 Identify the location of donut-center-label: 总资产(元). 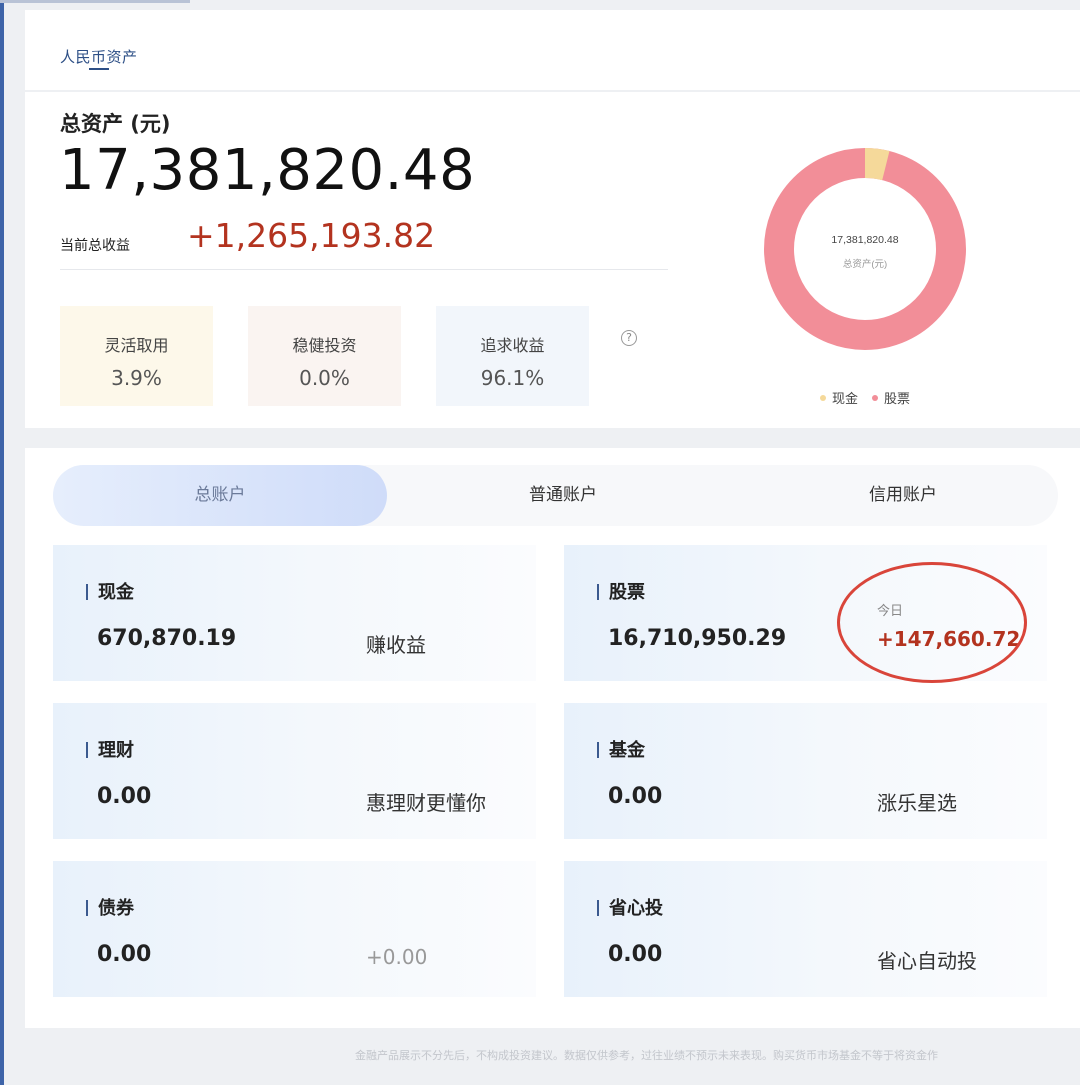
(865, 264).